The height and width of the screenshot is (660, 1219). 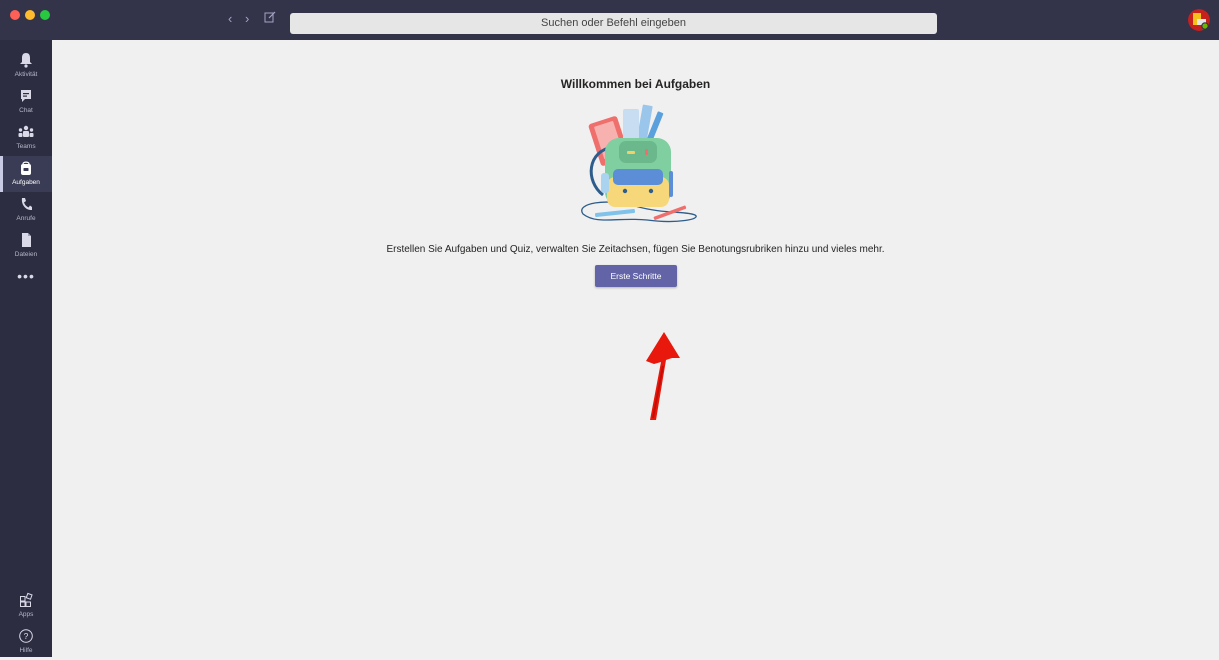 I want to click on maximize-window-button, so click(x=45, y=15).